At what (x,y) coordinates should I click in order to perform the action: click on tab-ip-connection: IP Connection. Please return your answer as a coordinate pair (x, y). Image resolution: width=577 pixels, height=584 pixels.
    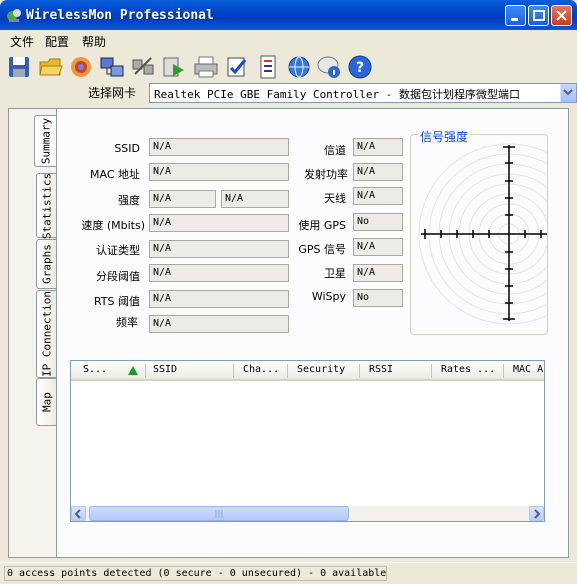
    Looking at the image, I should click on (46, 334).